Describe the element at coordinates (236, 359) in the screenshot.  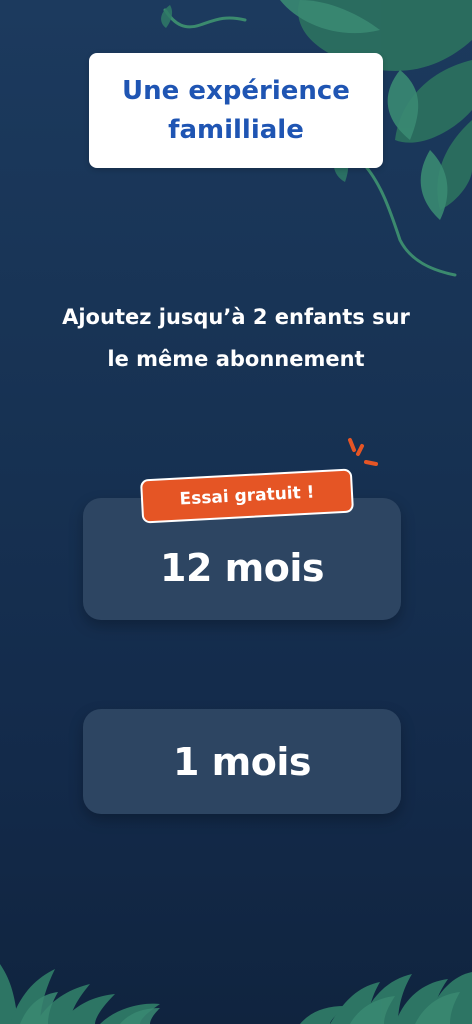
I see `subtitle-line-2: le même abonnement` at that location.